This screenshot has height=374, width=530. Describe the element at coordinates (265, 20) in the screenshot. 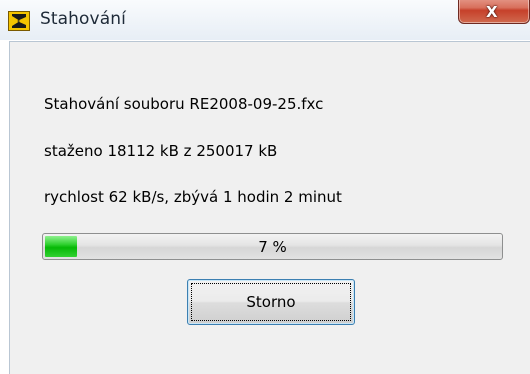

I see `title-bar: Stahování X` at that location.